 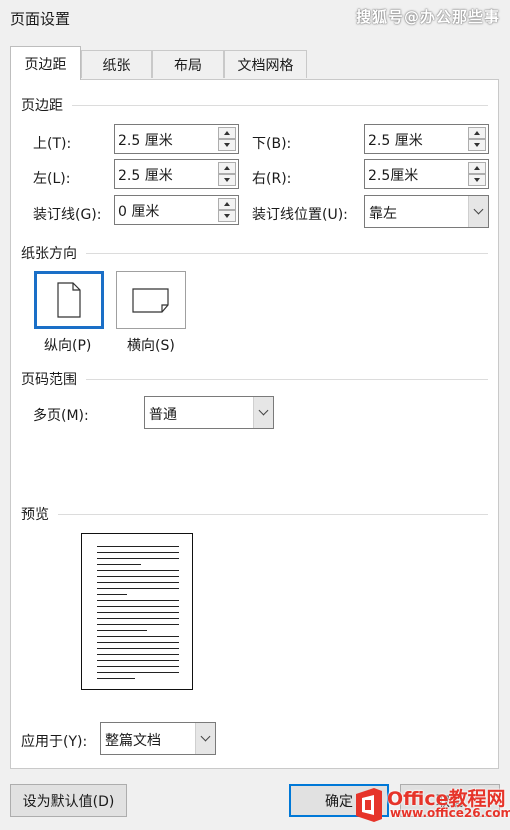 What do you see at coordinates (52, 144) in the screenshot?
I see `top-margin-label: 上(T):` at bounding box center [52, 144].